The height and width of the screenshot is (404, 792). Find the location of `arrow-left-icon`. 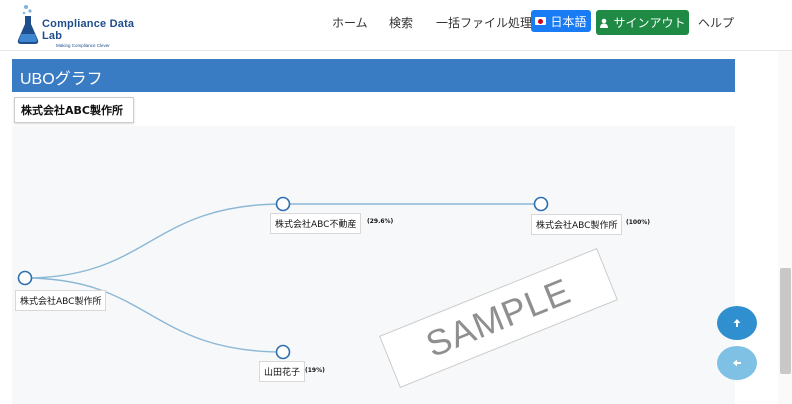

arrow-left-icon is located at coordinates (737, 363).